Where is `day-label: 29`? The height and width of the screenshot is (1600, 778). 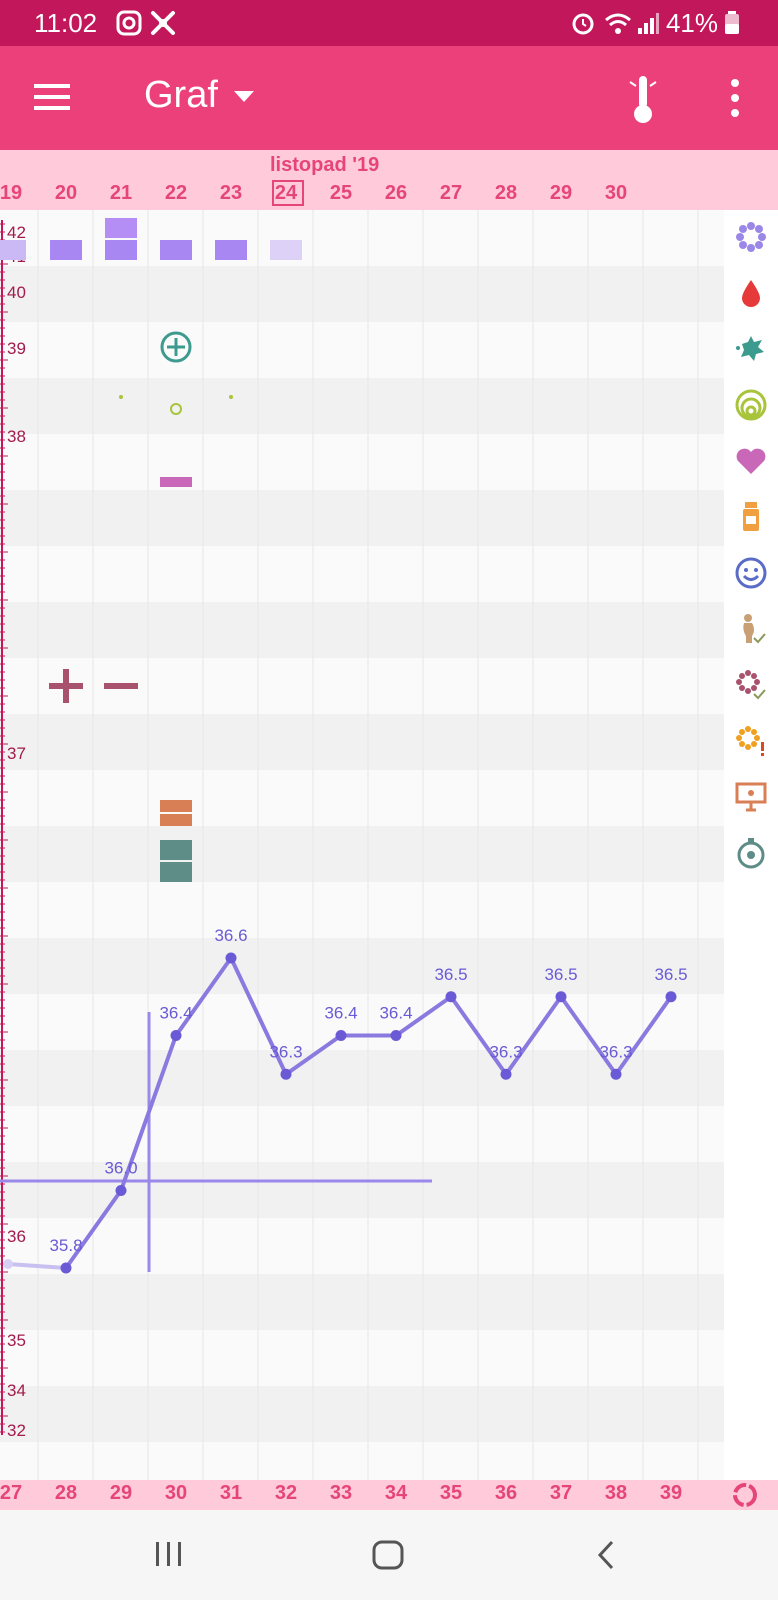
day-label: 29 is located at coordinates (561, 193).